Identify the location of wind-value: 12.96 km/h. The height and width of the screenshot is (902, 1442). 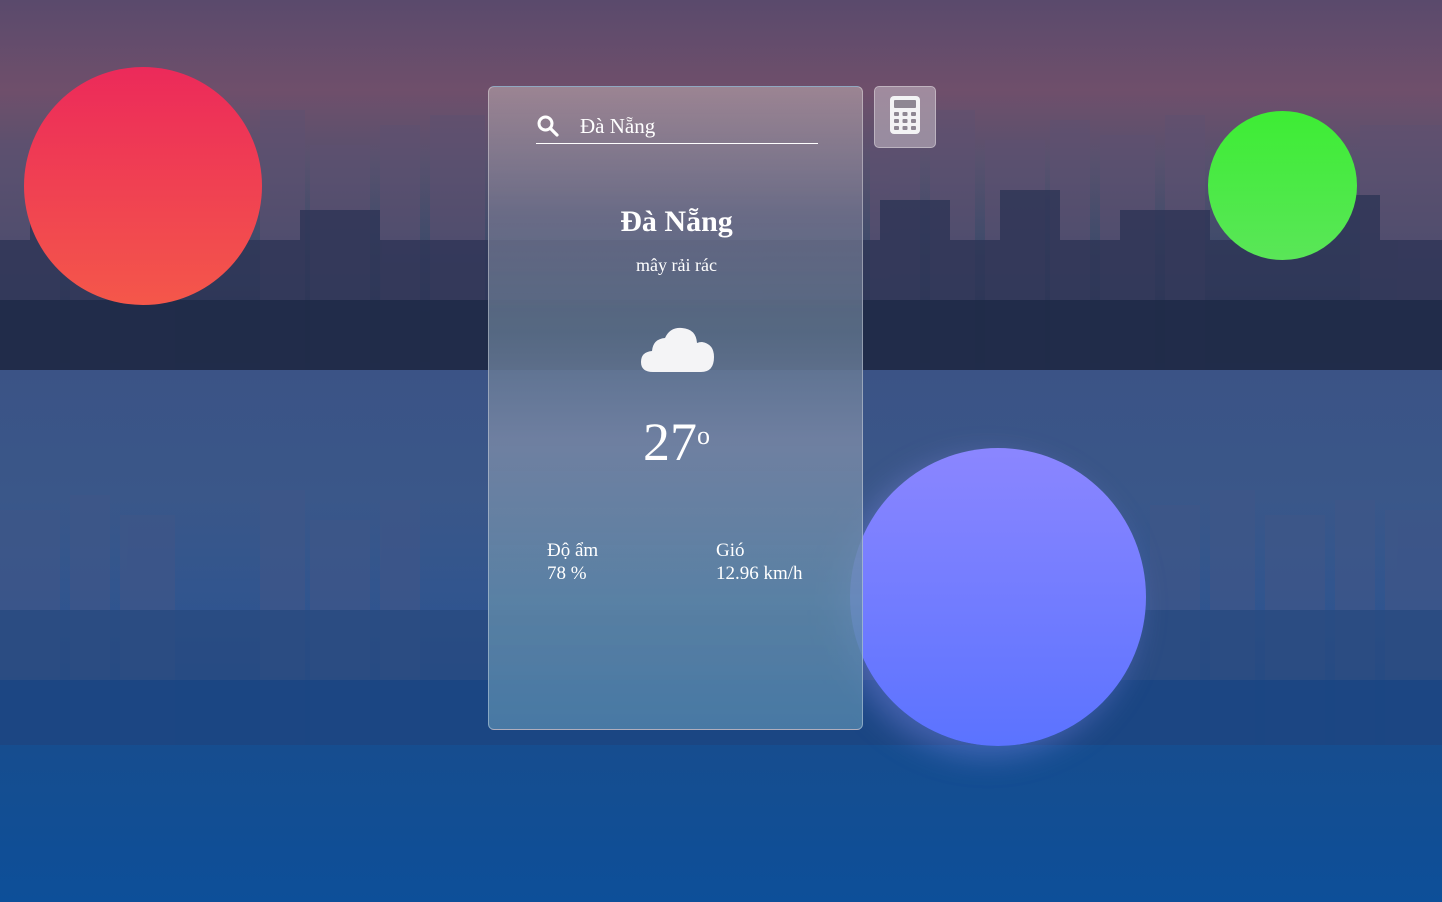
(759, 573).